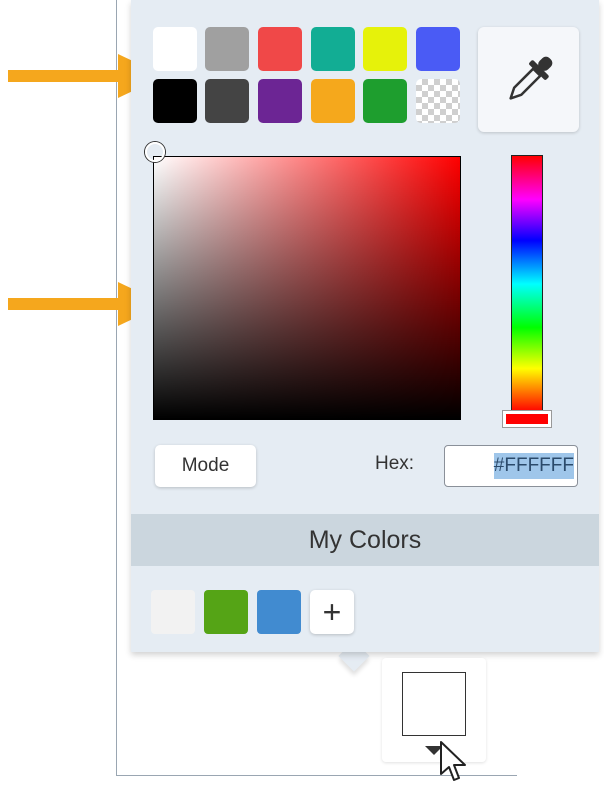 The height and width of the screenshot is (789, 604). Describe the element at coordinates (226, 612) in the screenshot. I see `my-color-swatch-green` at that location.